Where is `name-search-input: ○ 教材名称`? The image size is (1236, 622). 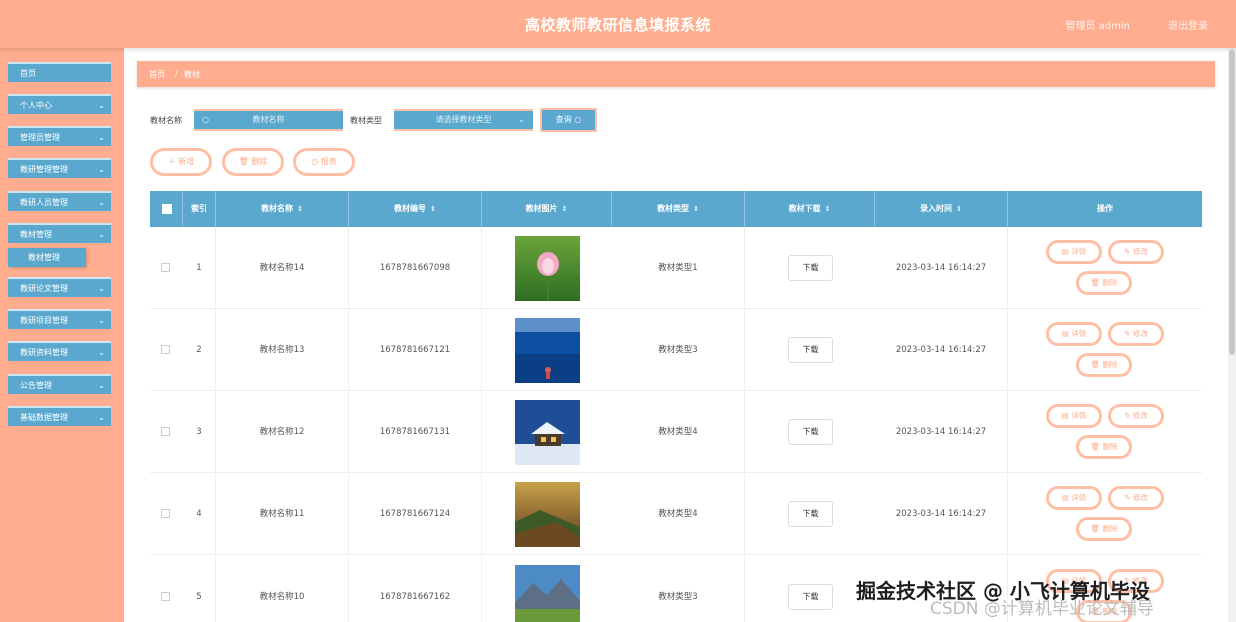 name-search-input: ○ 教材名称 is located at coordinates (268, 120).